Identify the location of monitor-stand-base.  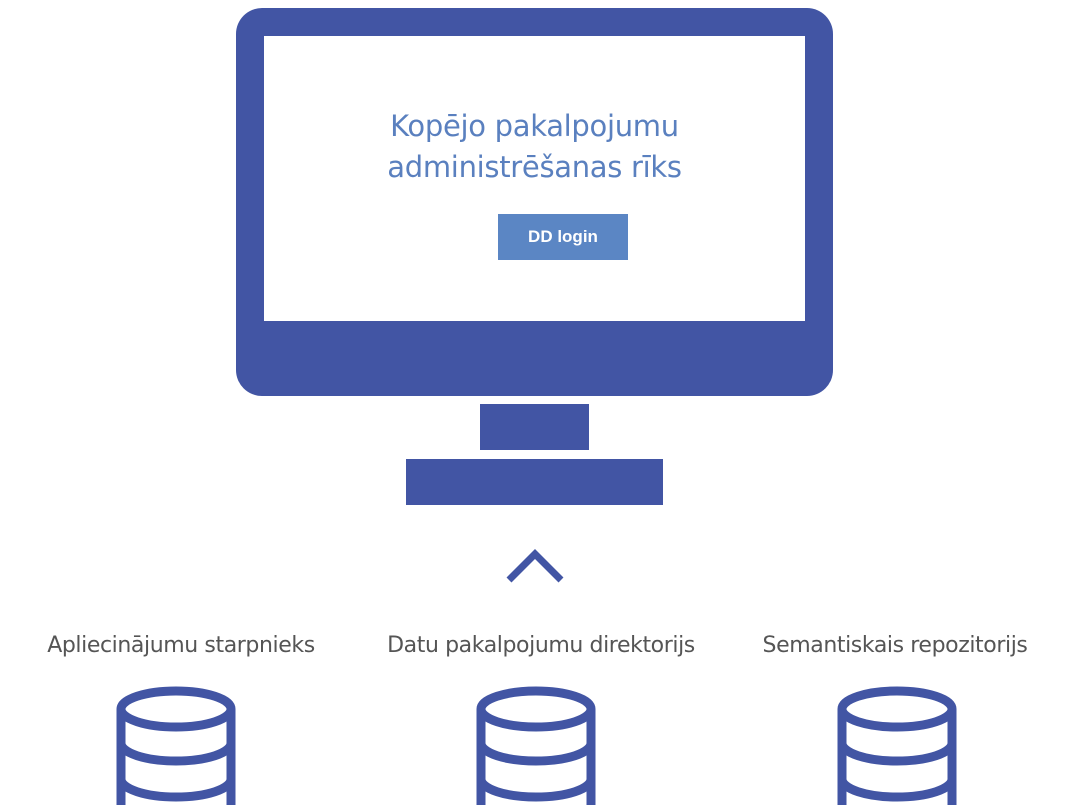
(534, 482).